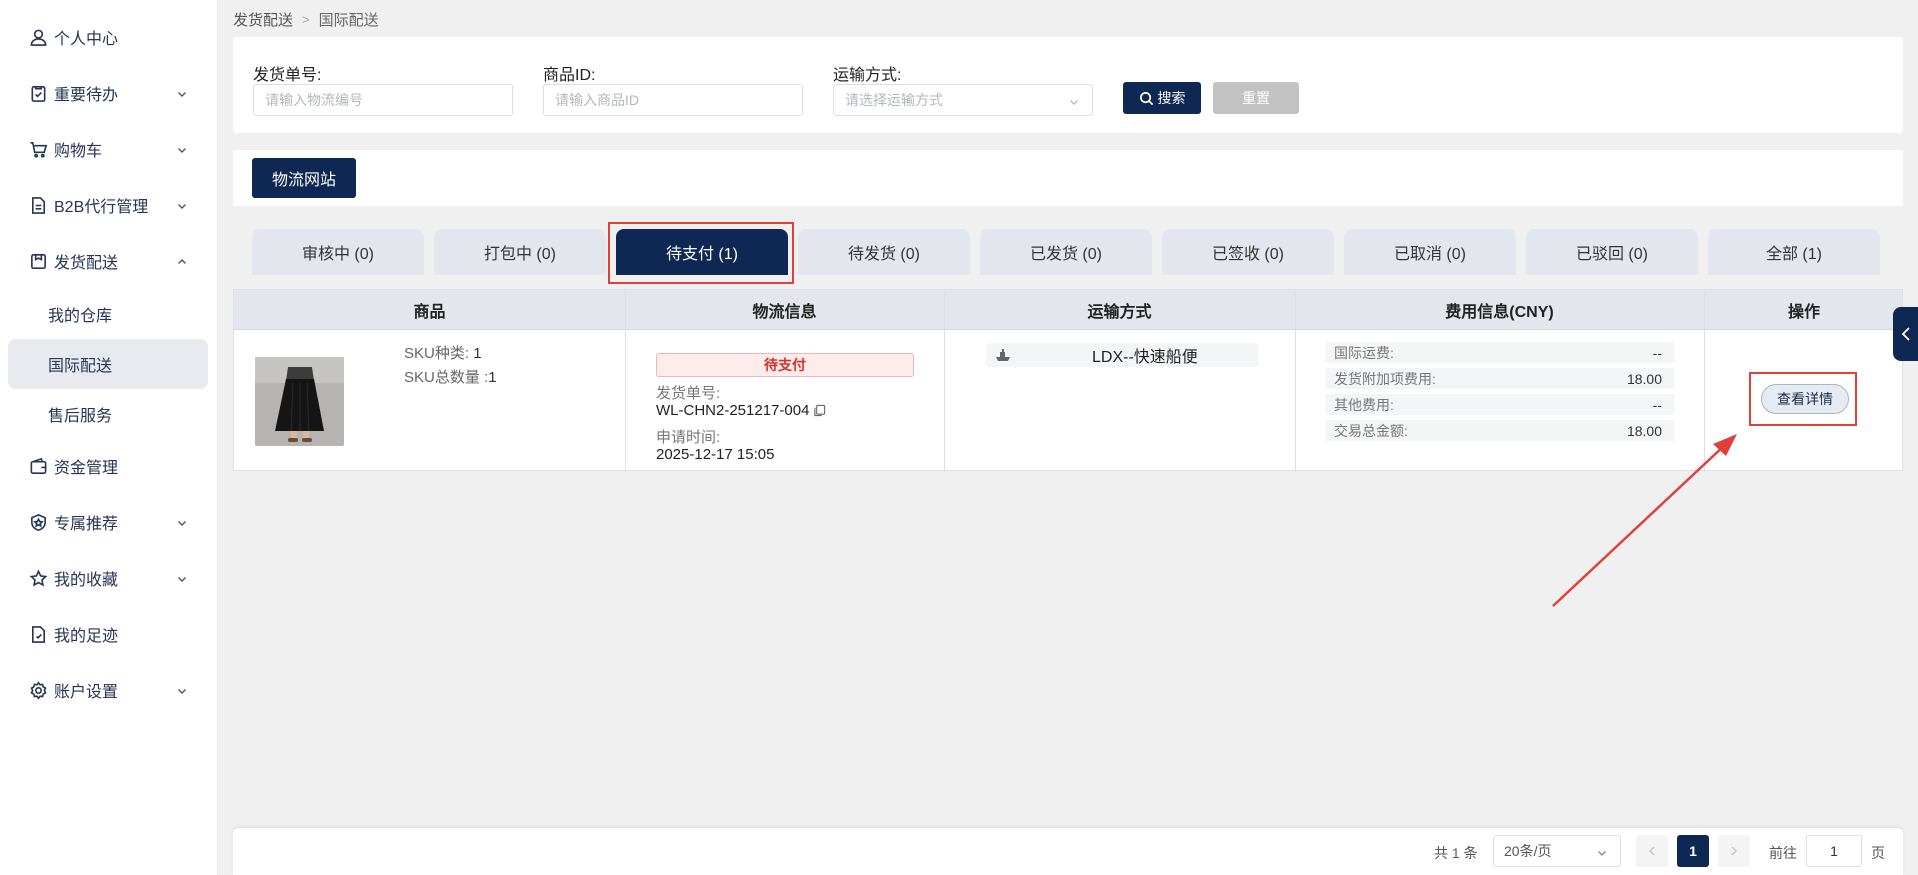 The width and height of the screenshot is (1918, 875). What do you see at coordinates (819, 410) in the screenshot?
I see `copy-icon` at bounding box center [819, 410].